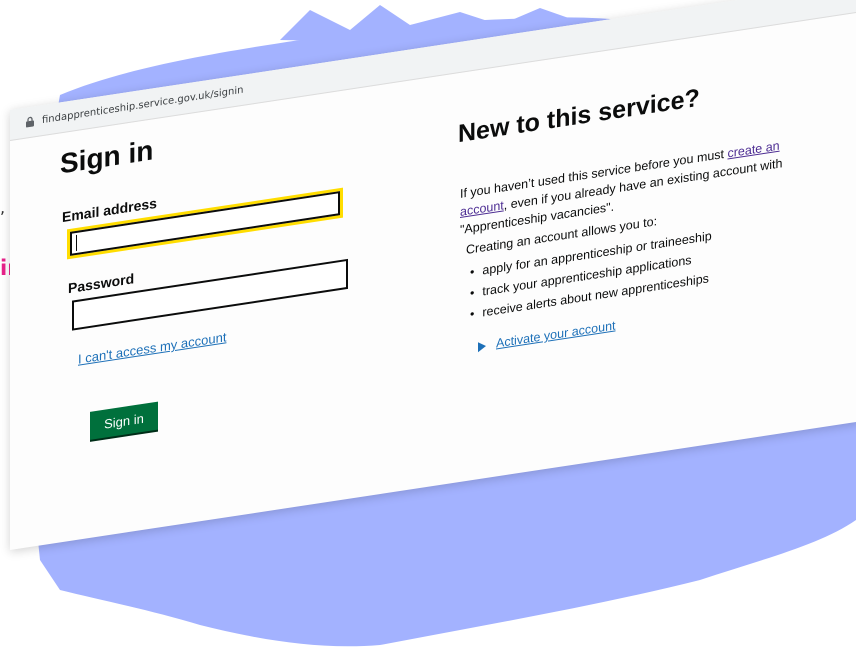 The width and height of the screenshot is (856, 656). Describe the element at coordinates (482, 346) in the screenshot. I see `triangle-right-icon` at that location.